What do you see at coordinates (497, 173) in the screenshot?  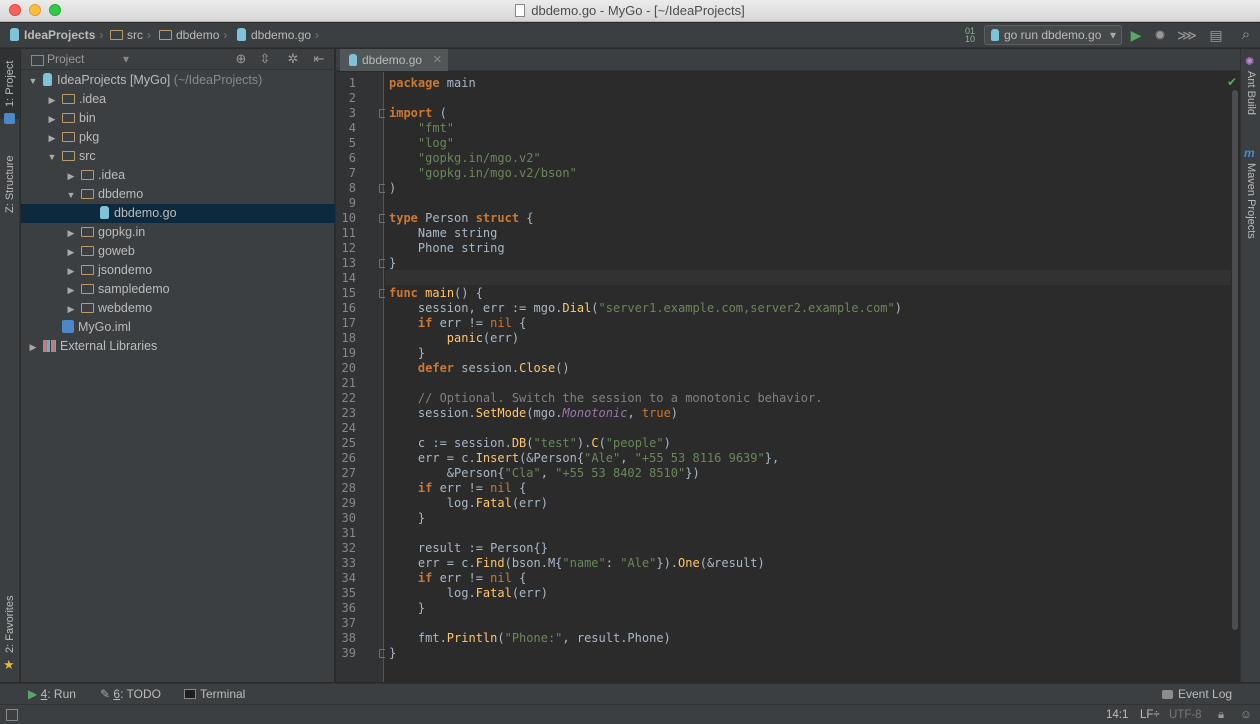 I see `code-line: "gopkg.in/mgo.v2/bson"` at bounding box center [497, 173].